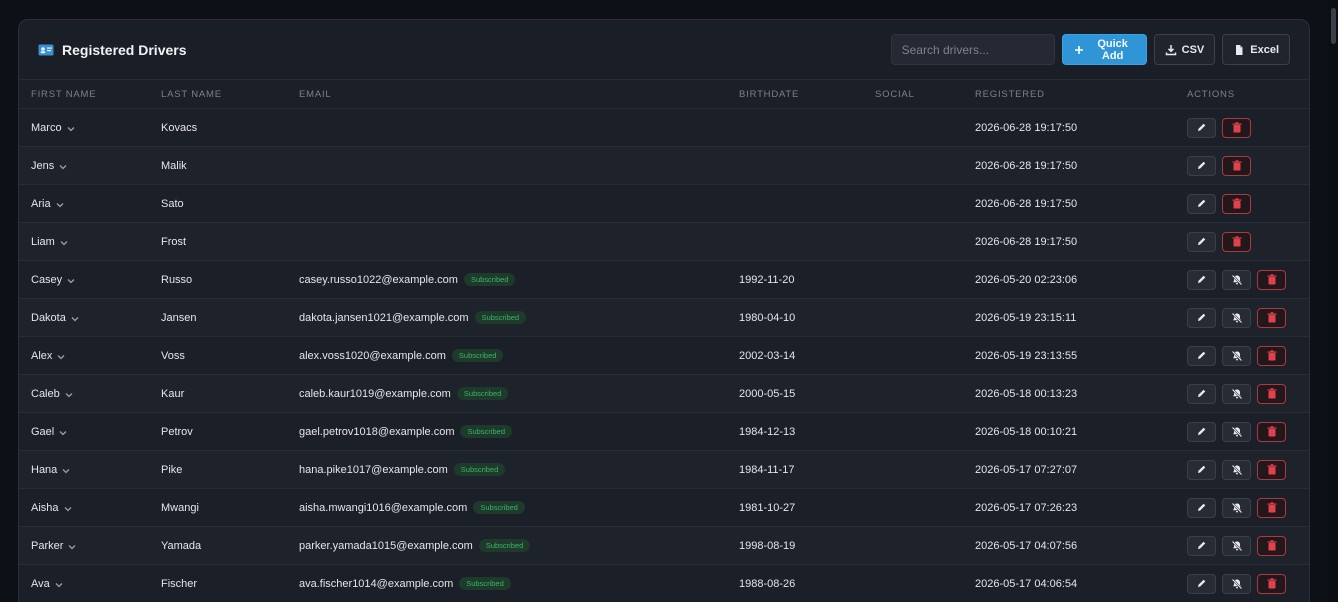  I want to click on cell-registered: 2026-05-17 07:27:07, so click(1081, 469).